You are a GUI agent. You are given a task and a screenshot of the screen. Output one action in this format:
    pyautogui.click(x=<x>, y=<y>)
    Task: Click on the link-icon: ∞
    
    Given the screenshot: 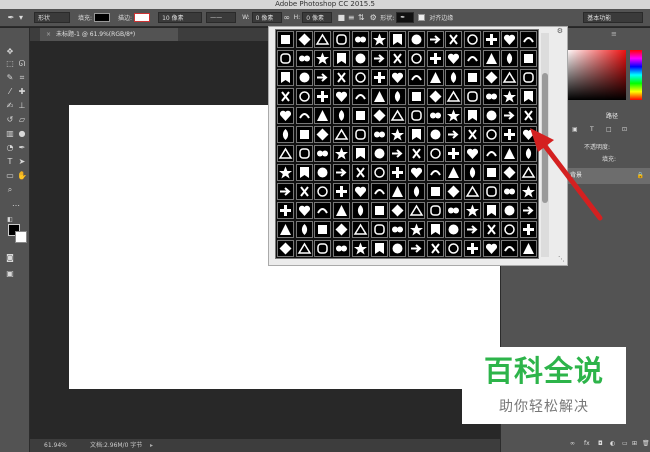 What is the action you would take?
    pyautogui.click(x=287, y=18)
    